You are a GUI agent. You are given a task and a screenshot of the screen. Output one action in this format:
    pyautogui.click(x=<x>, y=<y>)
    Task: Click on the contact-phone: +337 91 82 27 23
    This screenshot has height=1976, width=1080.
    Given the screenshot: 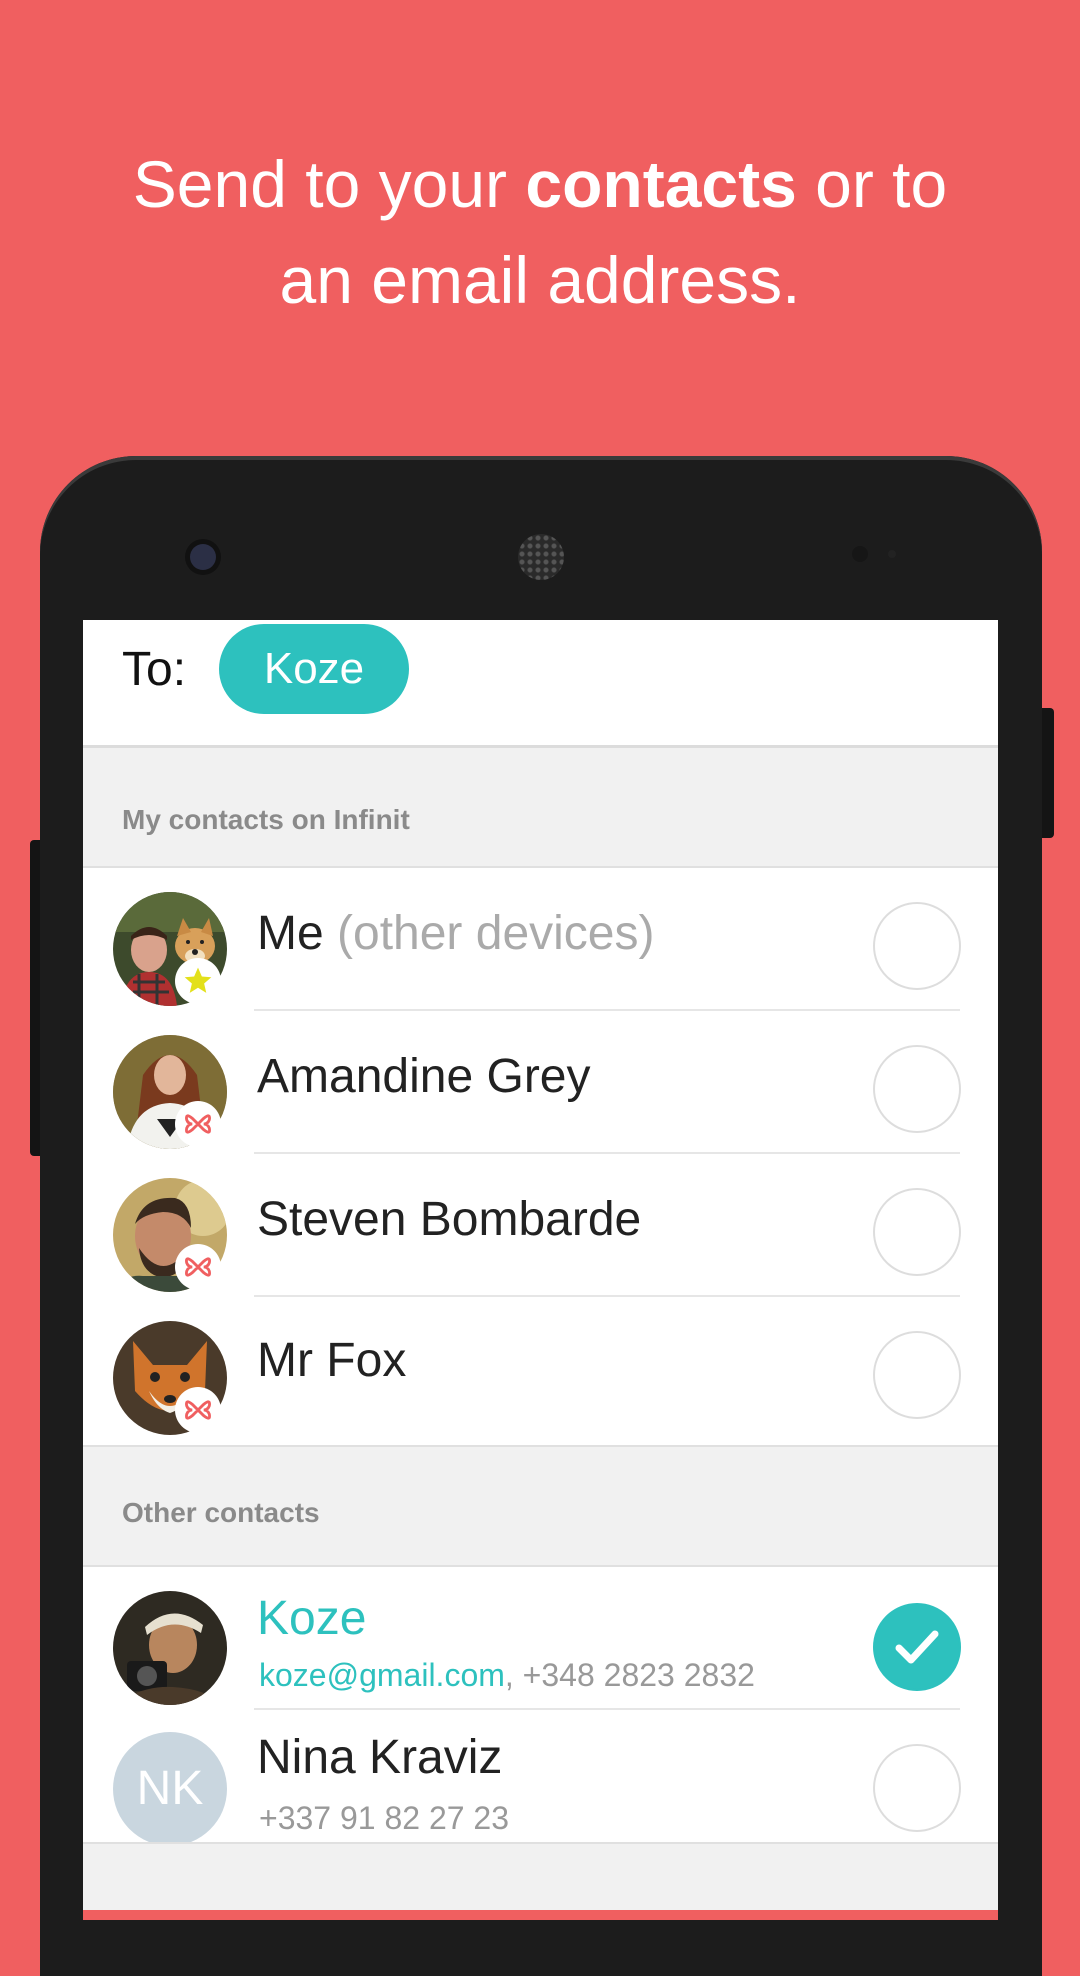 What is the action you would take?
    pyautogui.click(x=384, y=1818)
    